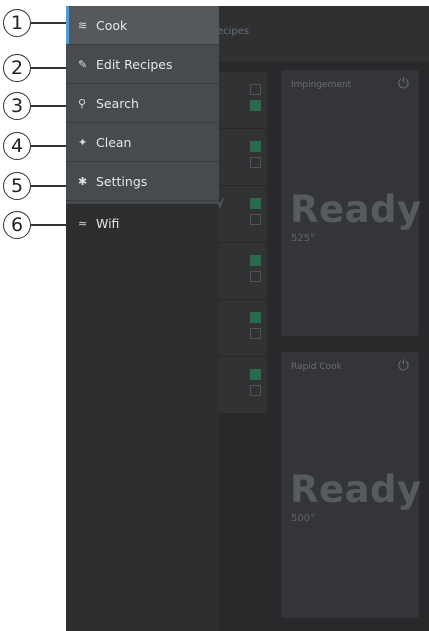 The height and width of the screenshot is (631, 429). I want to click on callout-1: 1, so click(33, 23).